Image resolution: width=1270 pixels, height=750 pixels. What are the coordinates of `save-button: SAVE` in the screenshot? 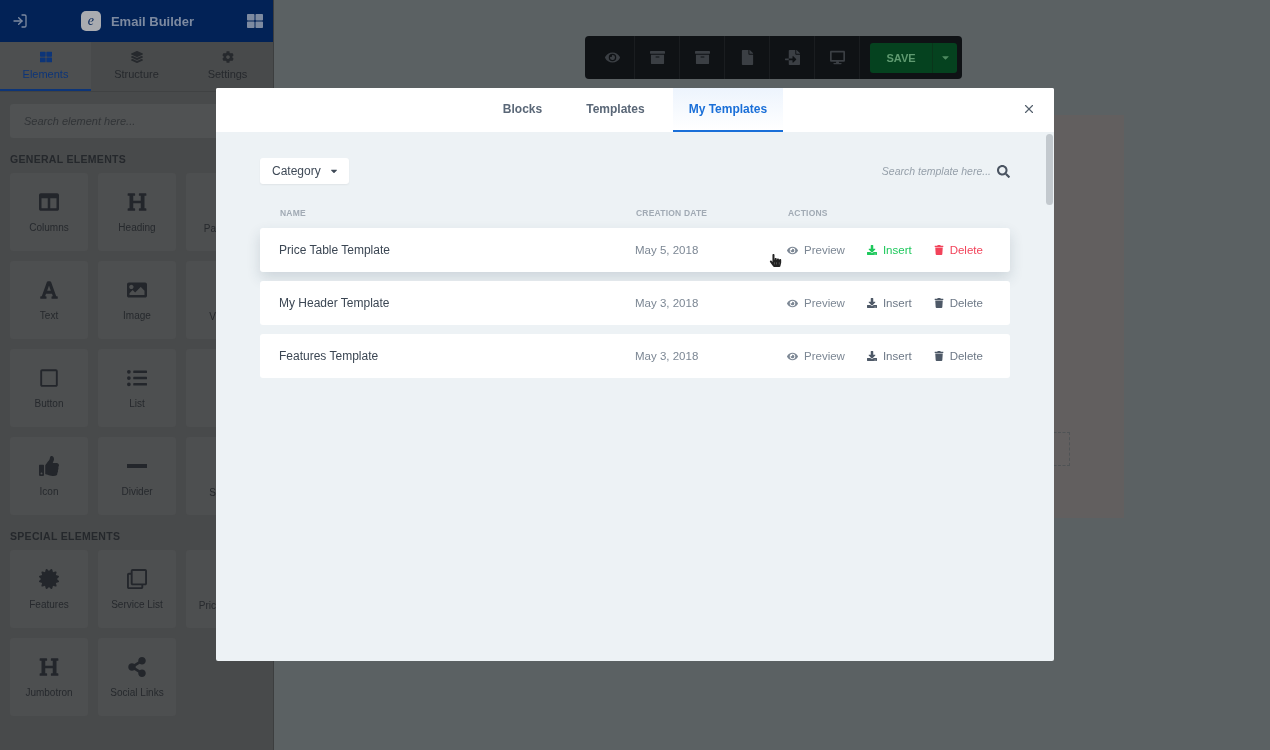 It's located at (901, 57).